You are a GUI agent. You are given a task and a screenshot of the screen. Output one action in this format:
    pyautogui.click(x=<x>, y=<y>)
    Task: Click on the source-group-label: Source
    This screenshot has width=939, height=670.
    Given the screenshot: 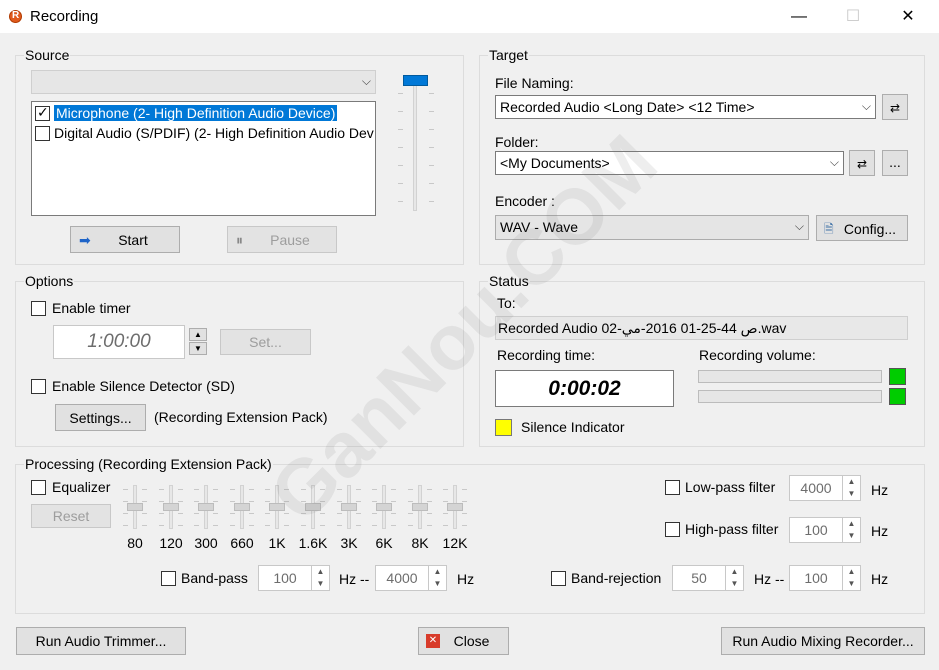 What is the action you would take?
    pyautogui.click(x=47, y=55)
    